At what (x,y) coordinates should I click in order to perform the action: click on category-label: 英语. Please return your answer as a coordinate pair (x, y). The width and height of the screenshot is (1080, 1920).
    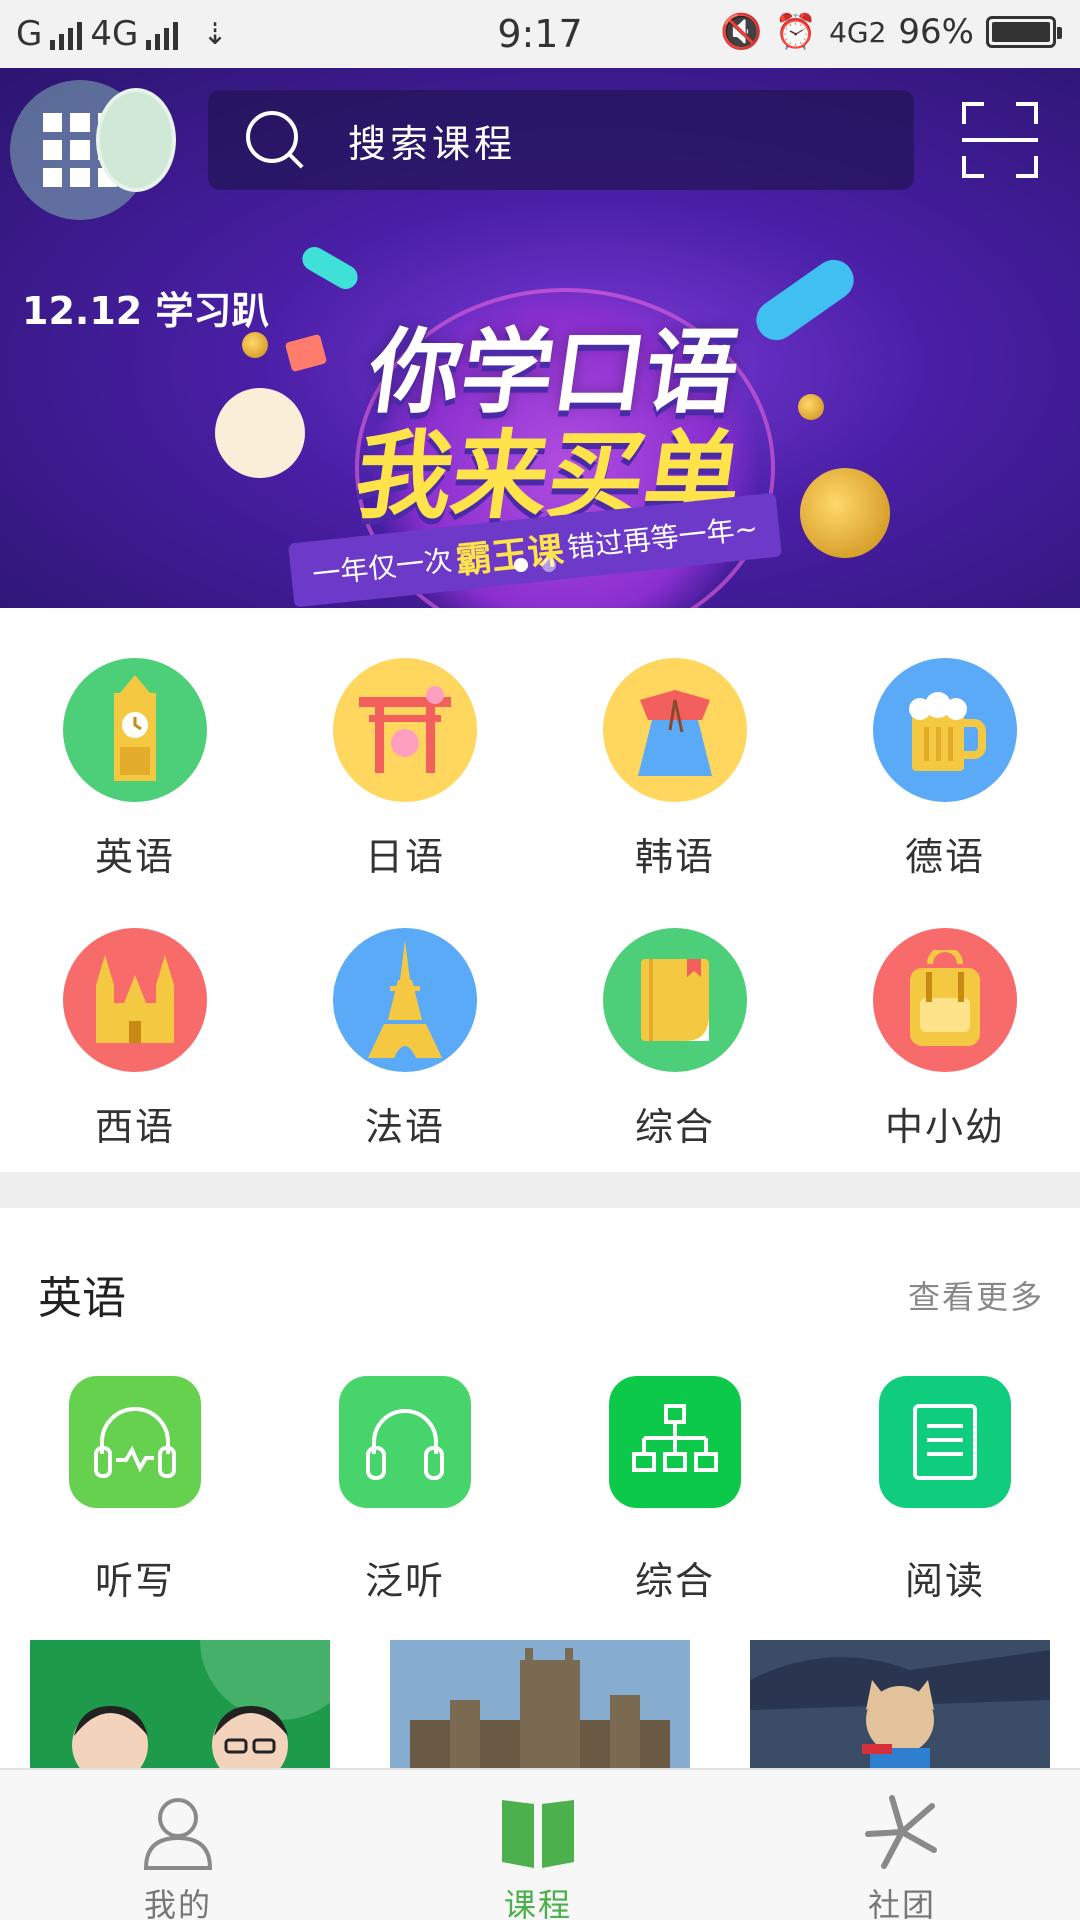
    Looking at the image, I should click on (134, 857).